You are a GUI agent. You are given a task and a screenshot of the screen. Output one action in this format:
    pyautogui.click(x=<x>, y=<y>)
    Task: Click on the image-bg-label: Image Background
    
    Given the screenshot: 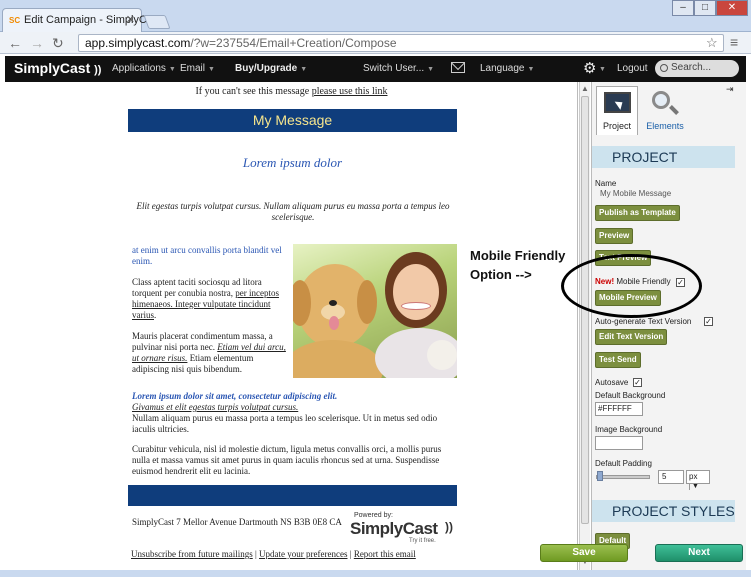 What is the action you would take?
    pyautogui.click(x=629, y=429)
    